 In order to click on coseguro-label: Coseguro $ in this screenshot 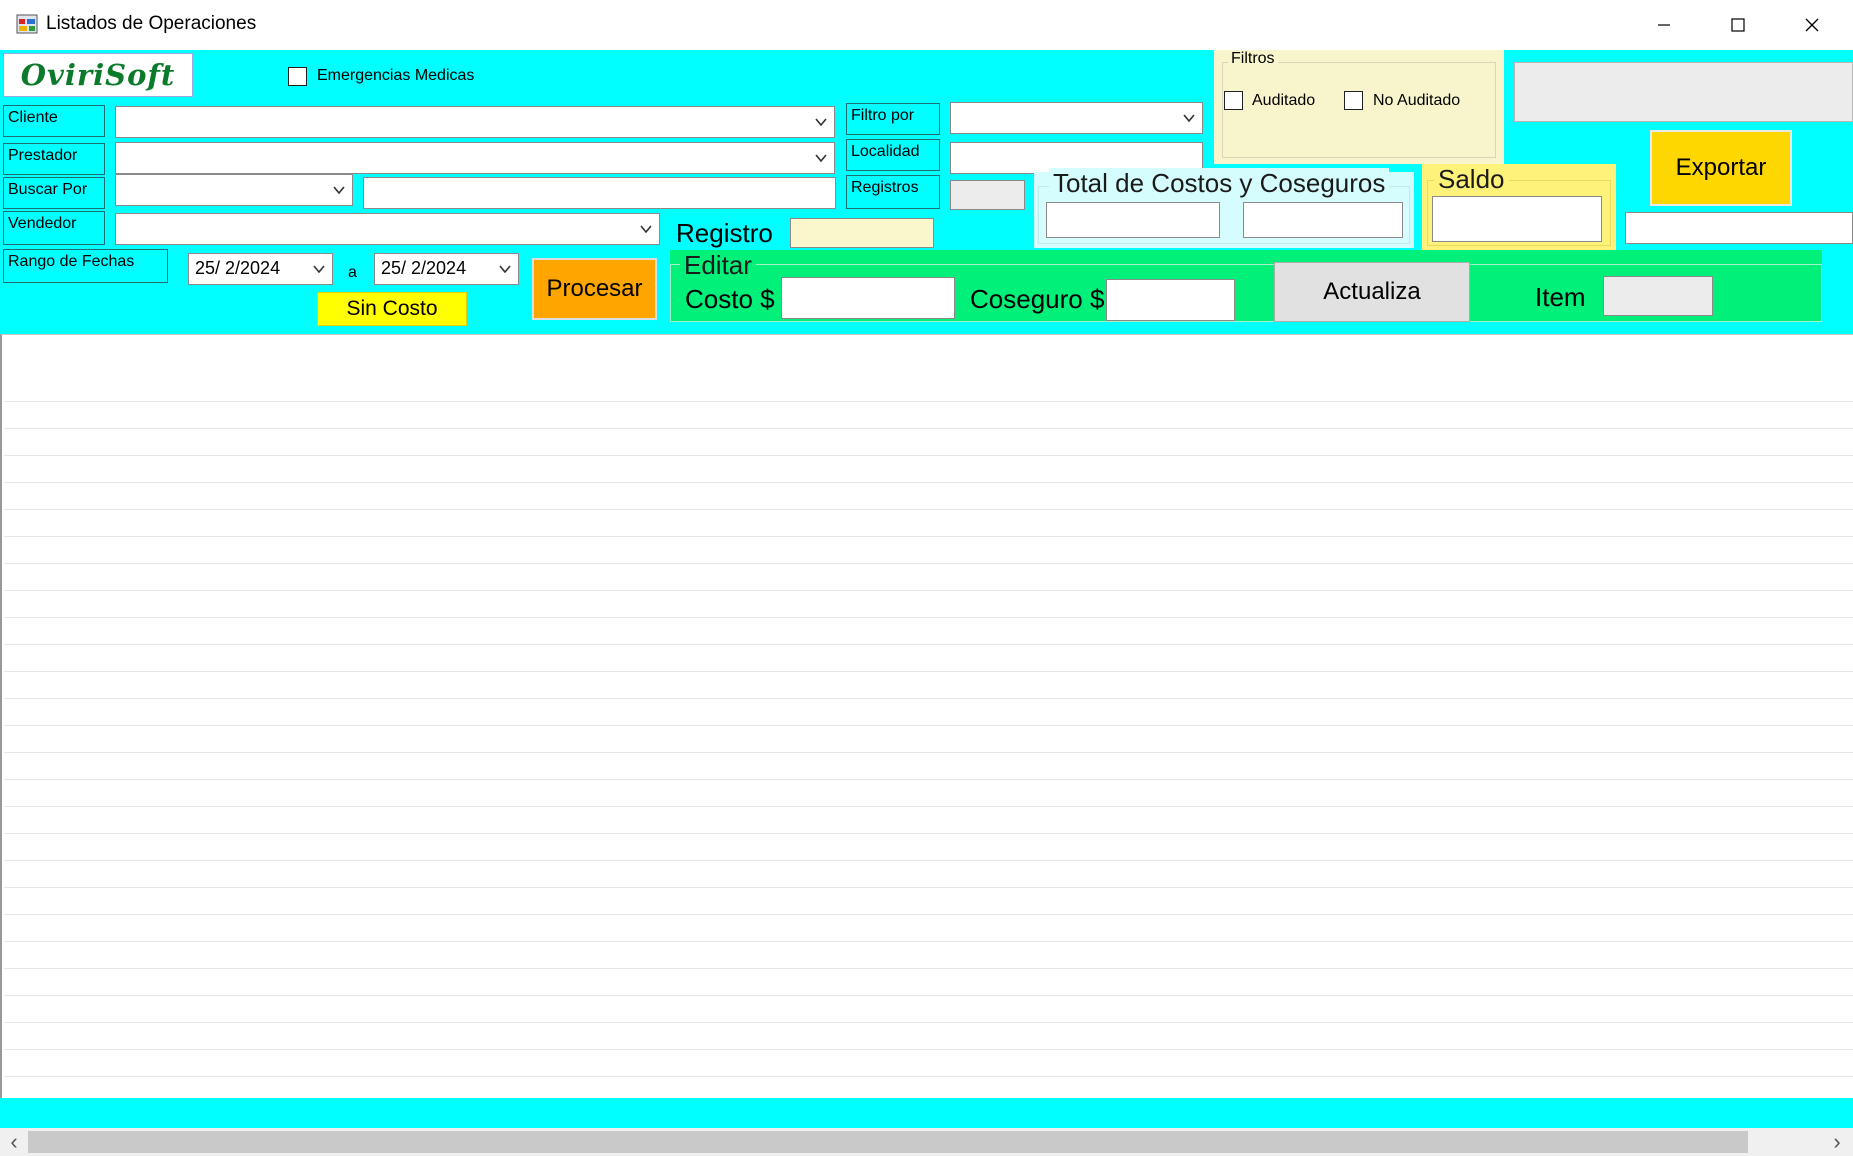, I will do `click(1037, 299)`.